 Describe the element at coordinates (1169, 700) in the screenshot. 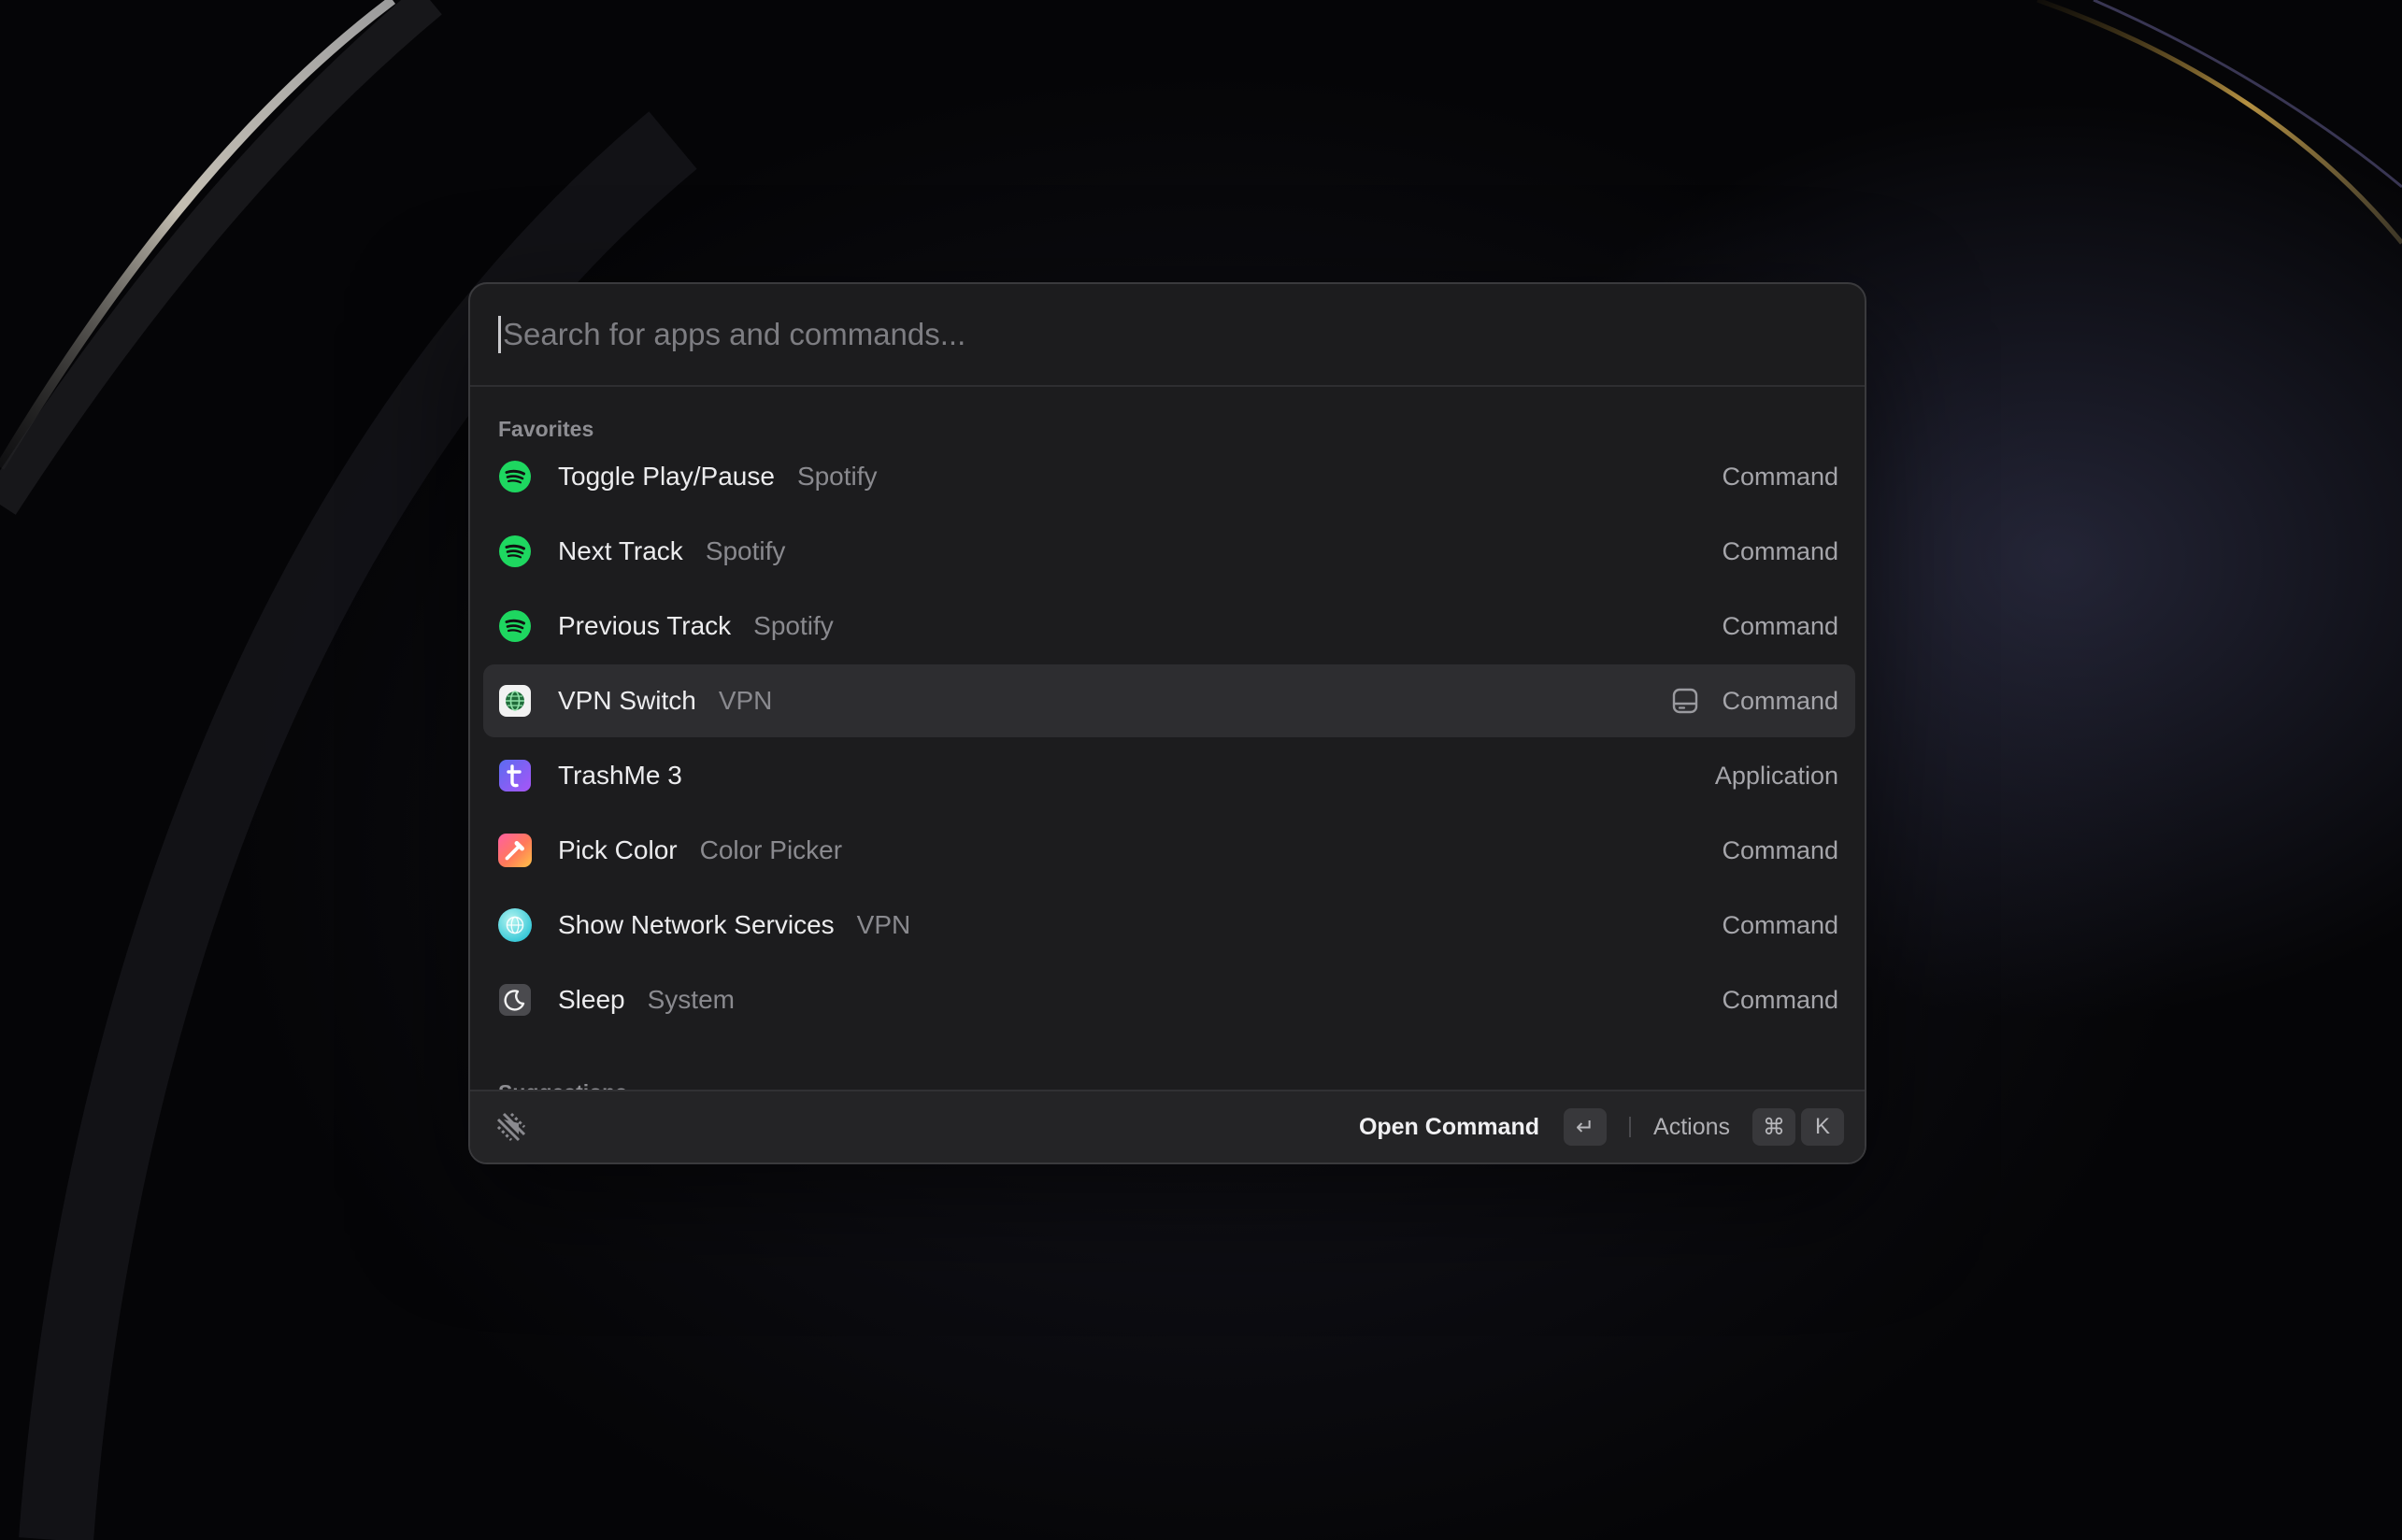

I see `list-item-vpn-switch: VPN Switch VPN Command` at that location.